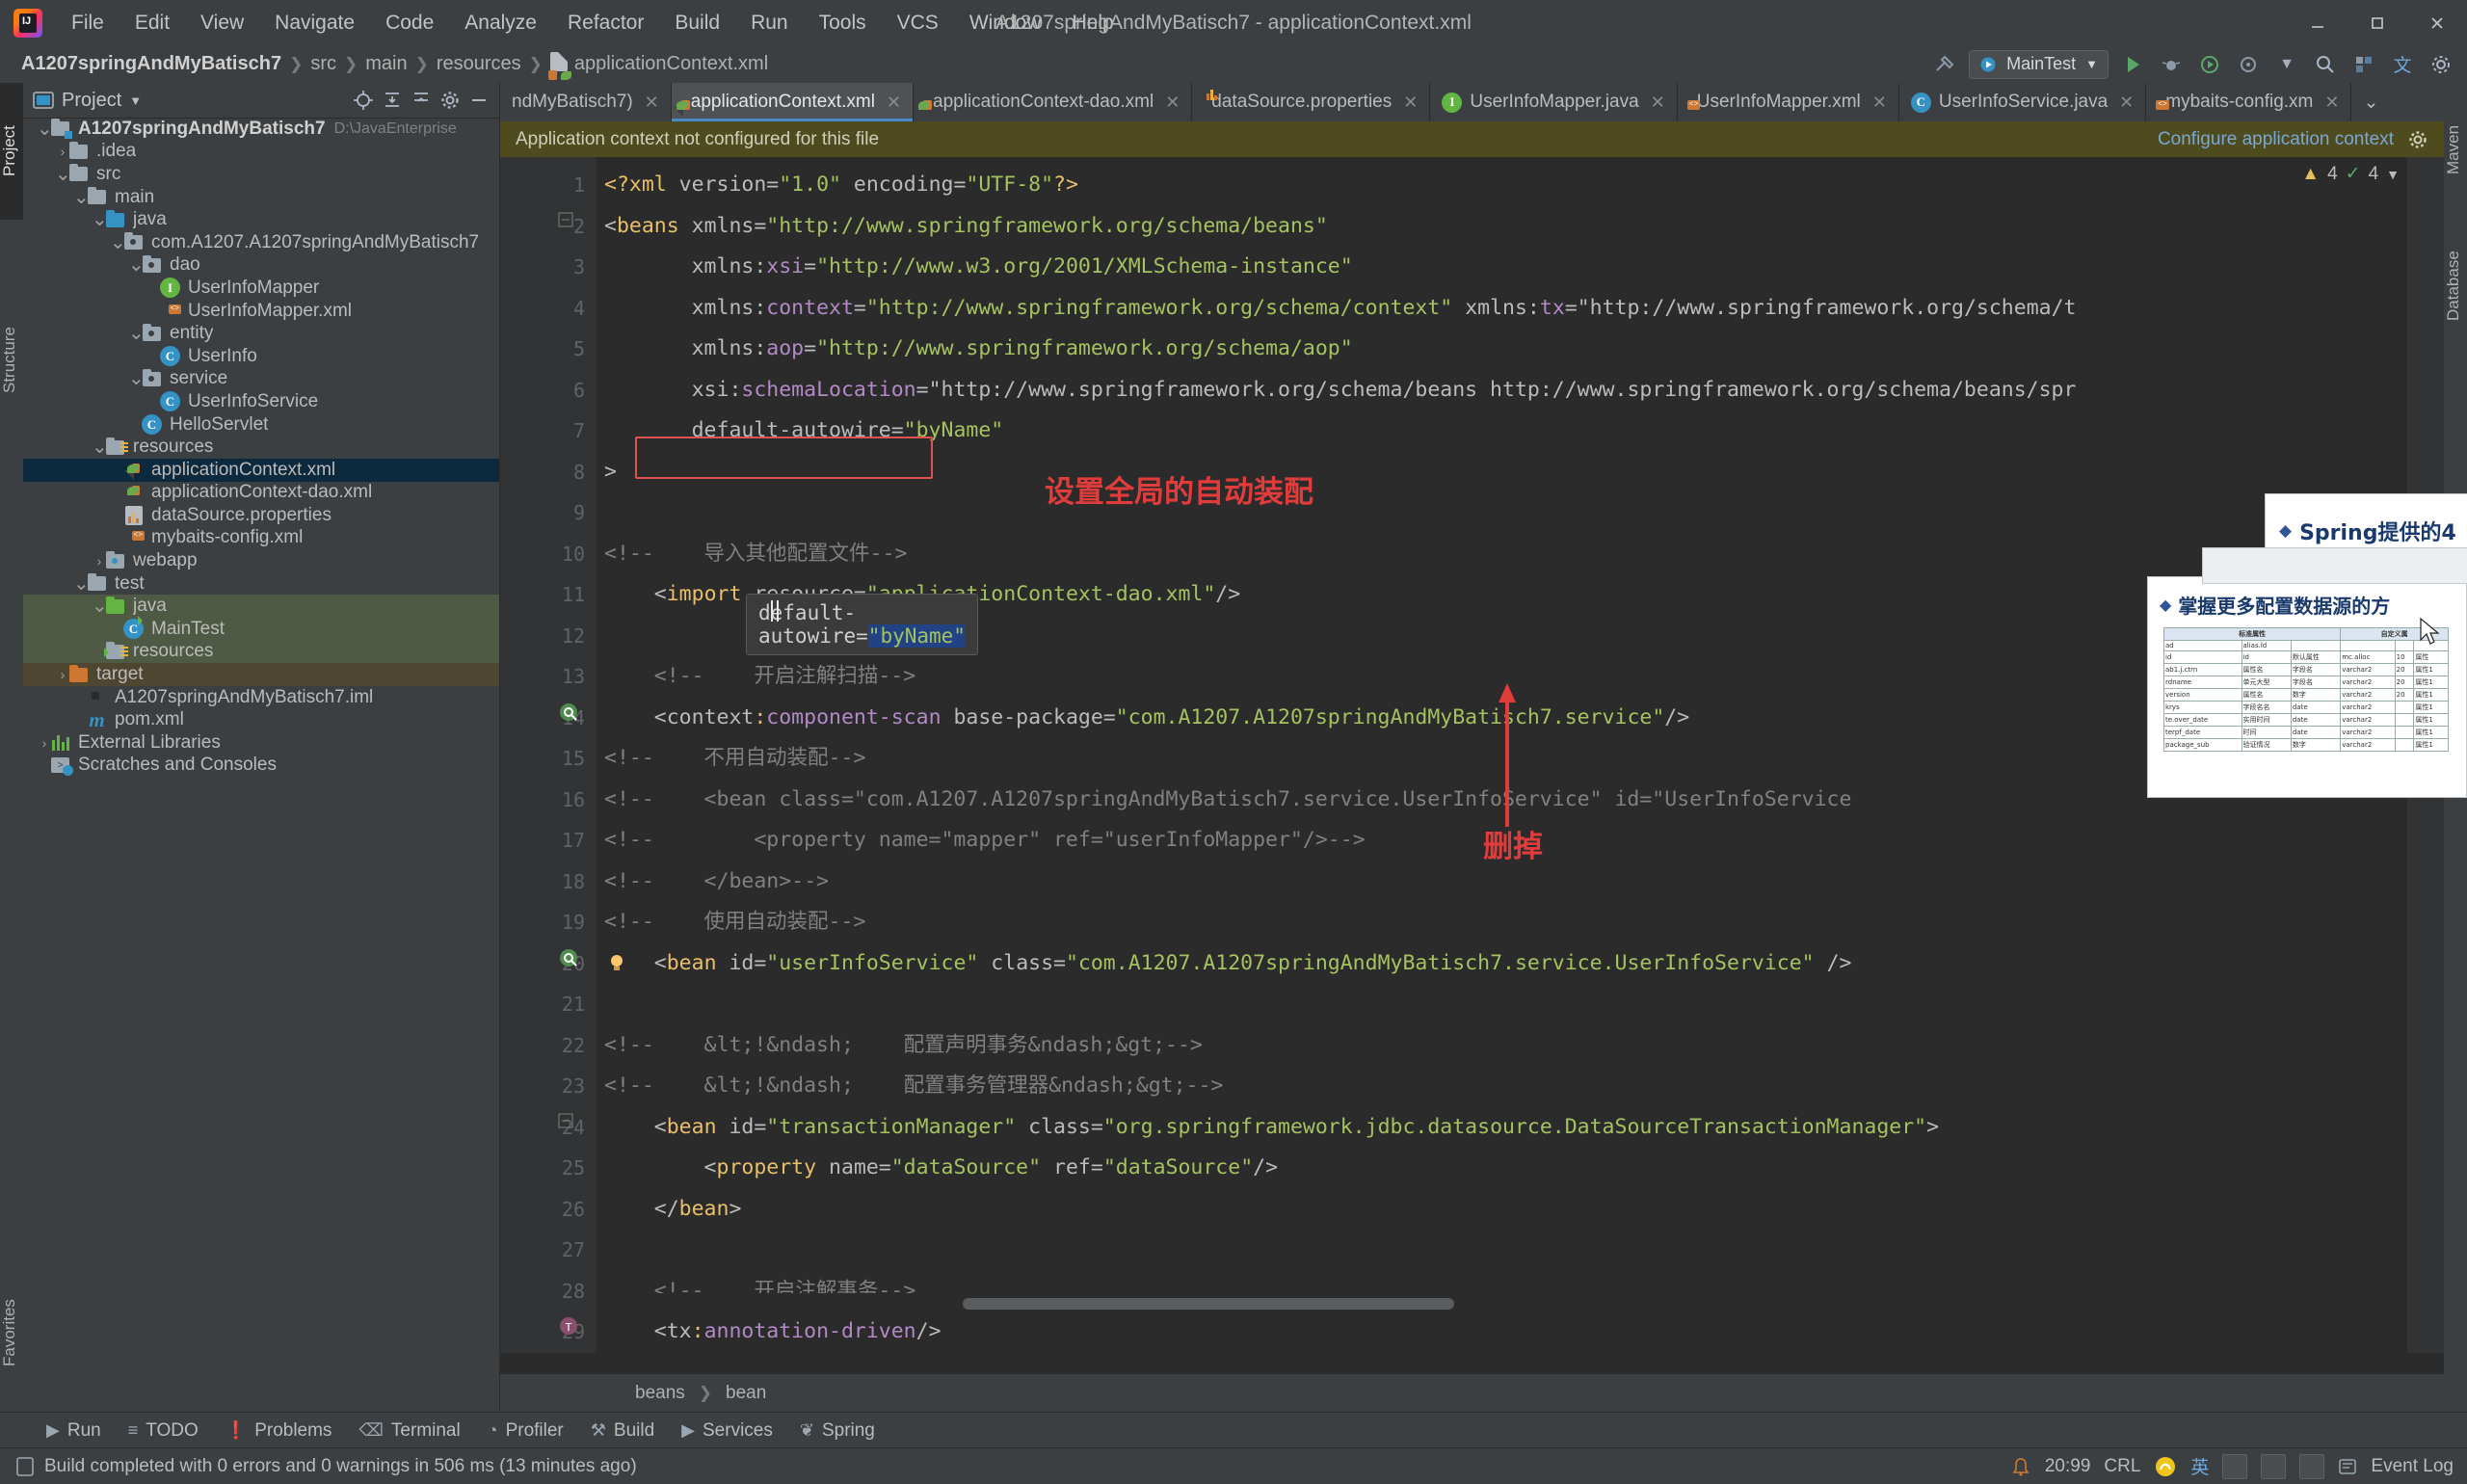 The height and width of the screenshot is (1484, 2467). I want to click on close-button, so click(2437, 22).